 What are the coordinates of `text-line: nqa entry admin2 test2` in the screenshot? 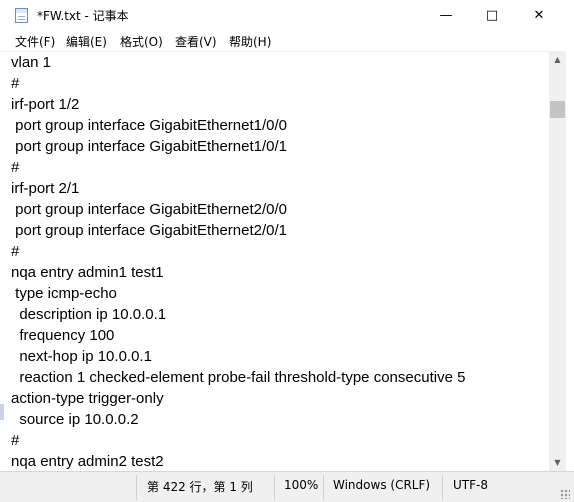 It's located at (87, 461).